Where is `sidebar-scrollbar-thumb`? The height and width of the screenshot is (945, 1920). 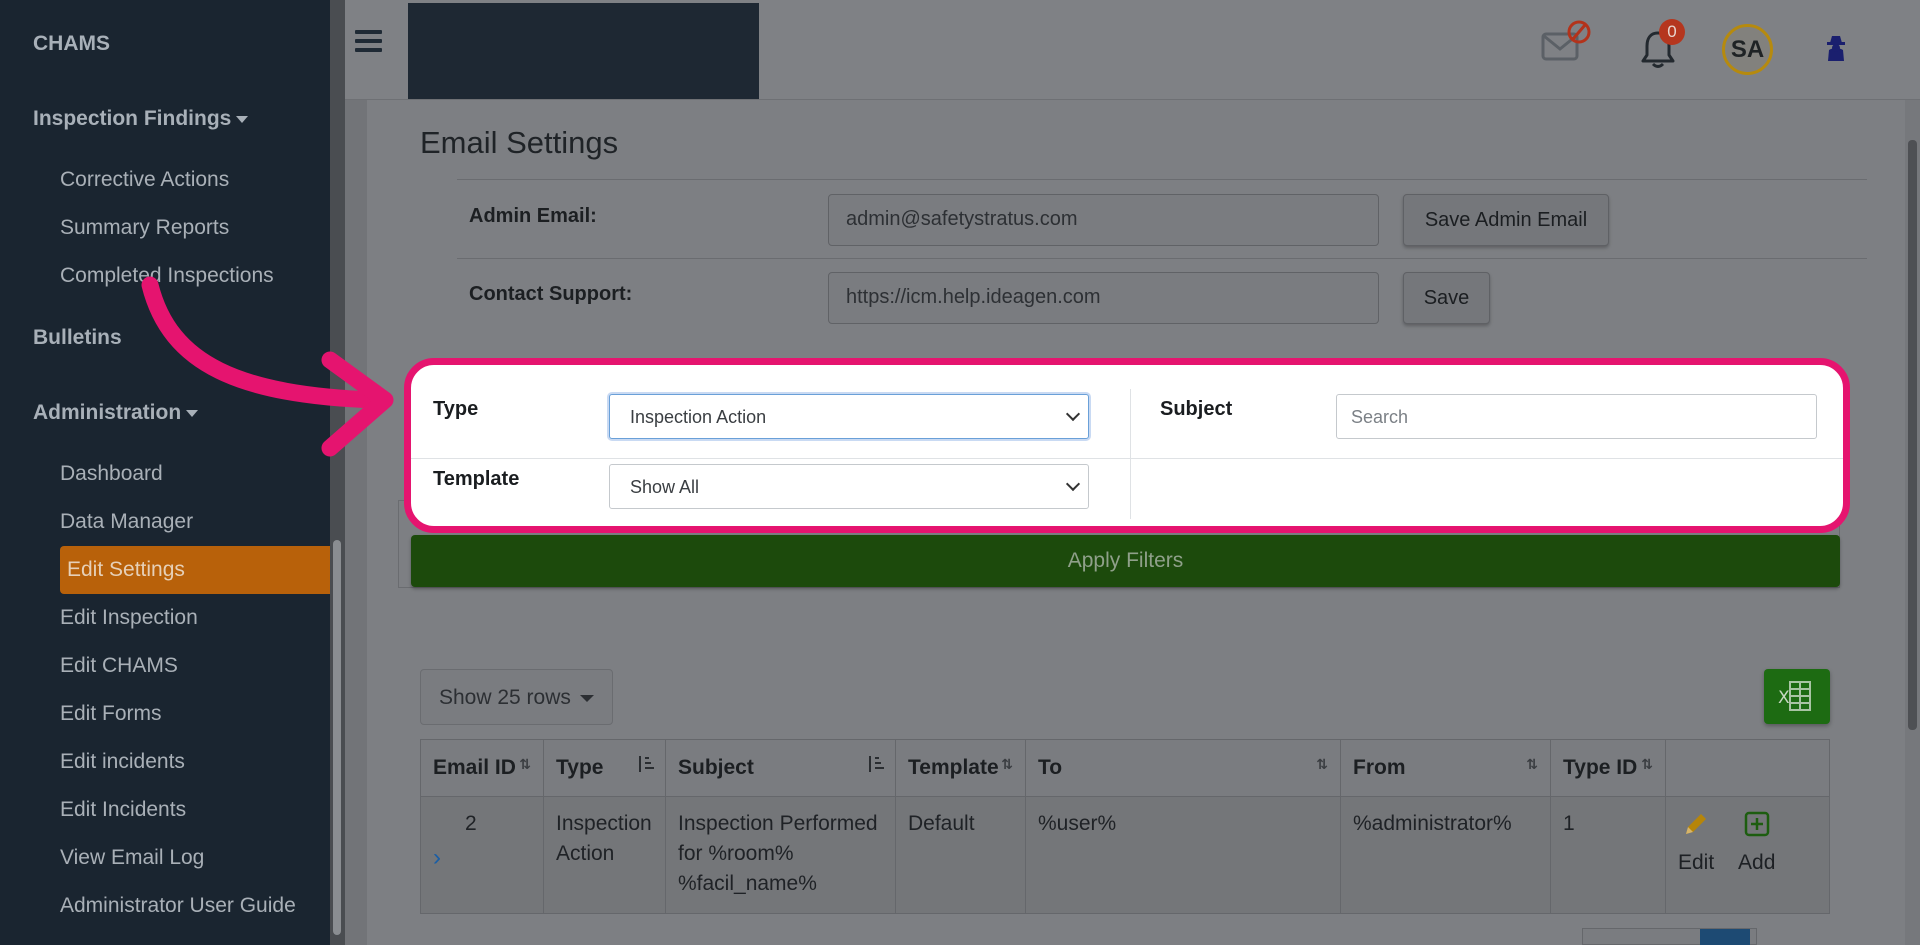 sidebar-scrollbar-thumb is located at coordinates (337, 737).